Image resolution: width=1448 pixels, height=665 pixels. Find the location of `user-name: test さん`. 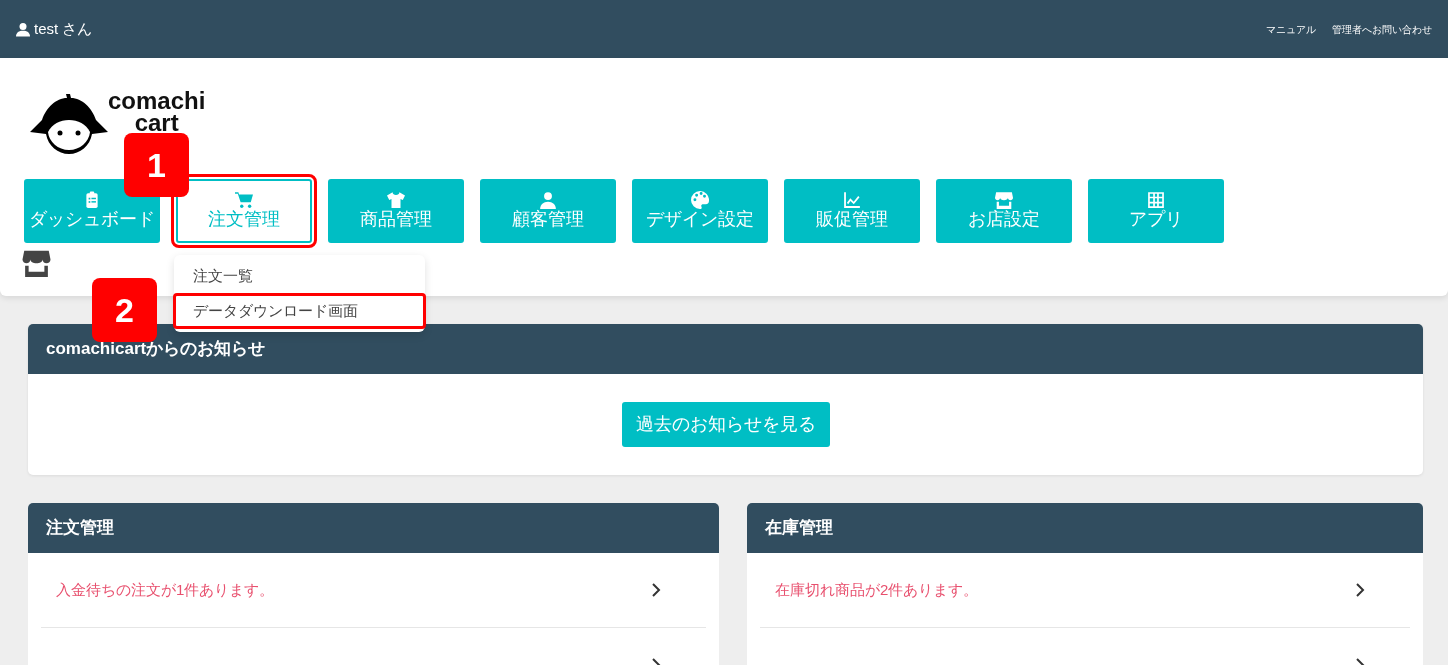

user-name: test さん is located at coordinates (63, 28).